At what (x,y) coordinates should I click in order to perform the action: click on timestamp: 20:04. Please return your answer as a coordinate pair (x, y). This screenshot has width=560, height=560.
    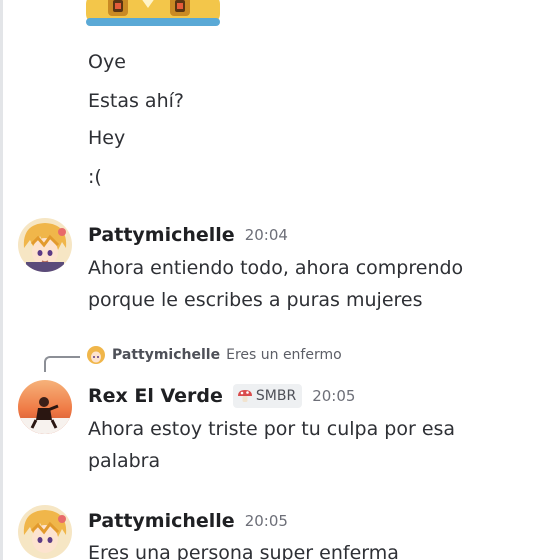
    Looking at the image, I should click on (266, 235).